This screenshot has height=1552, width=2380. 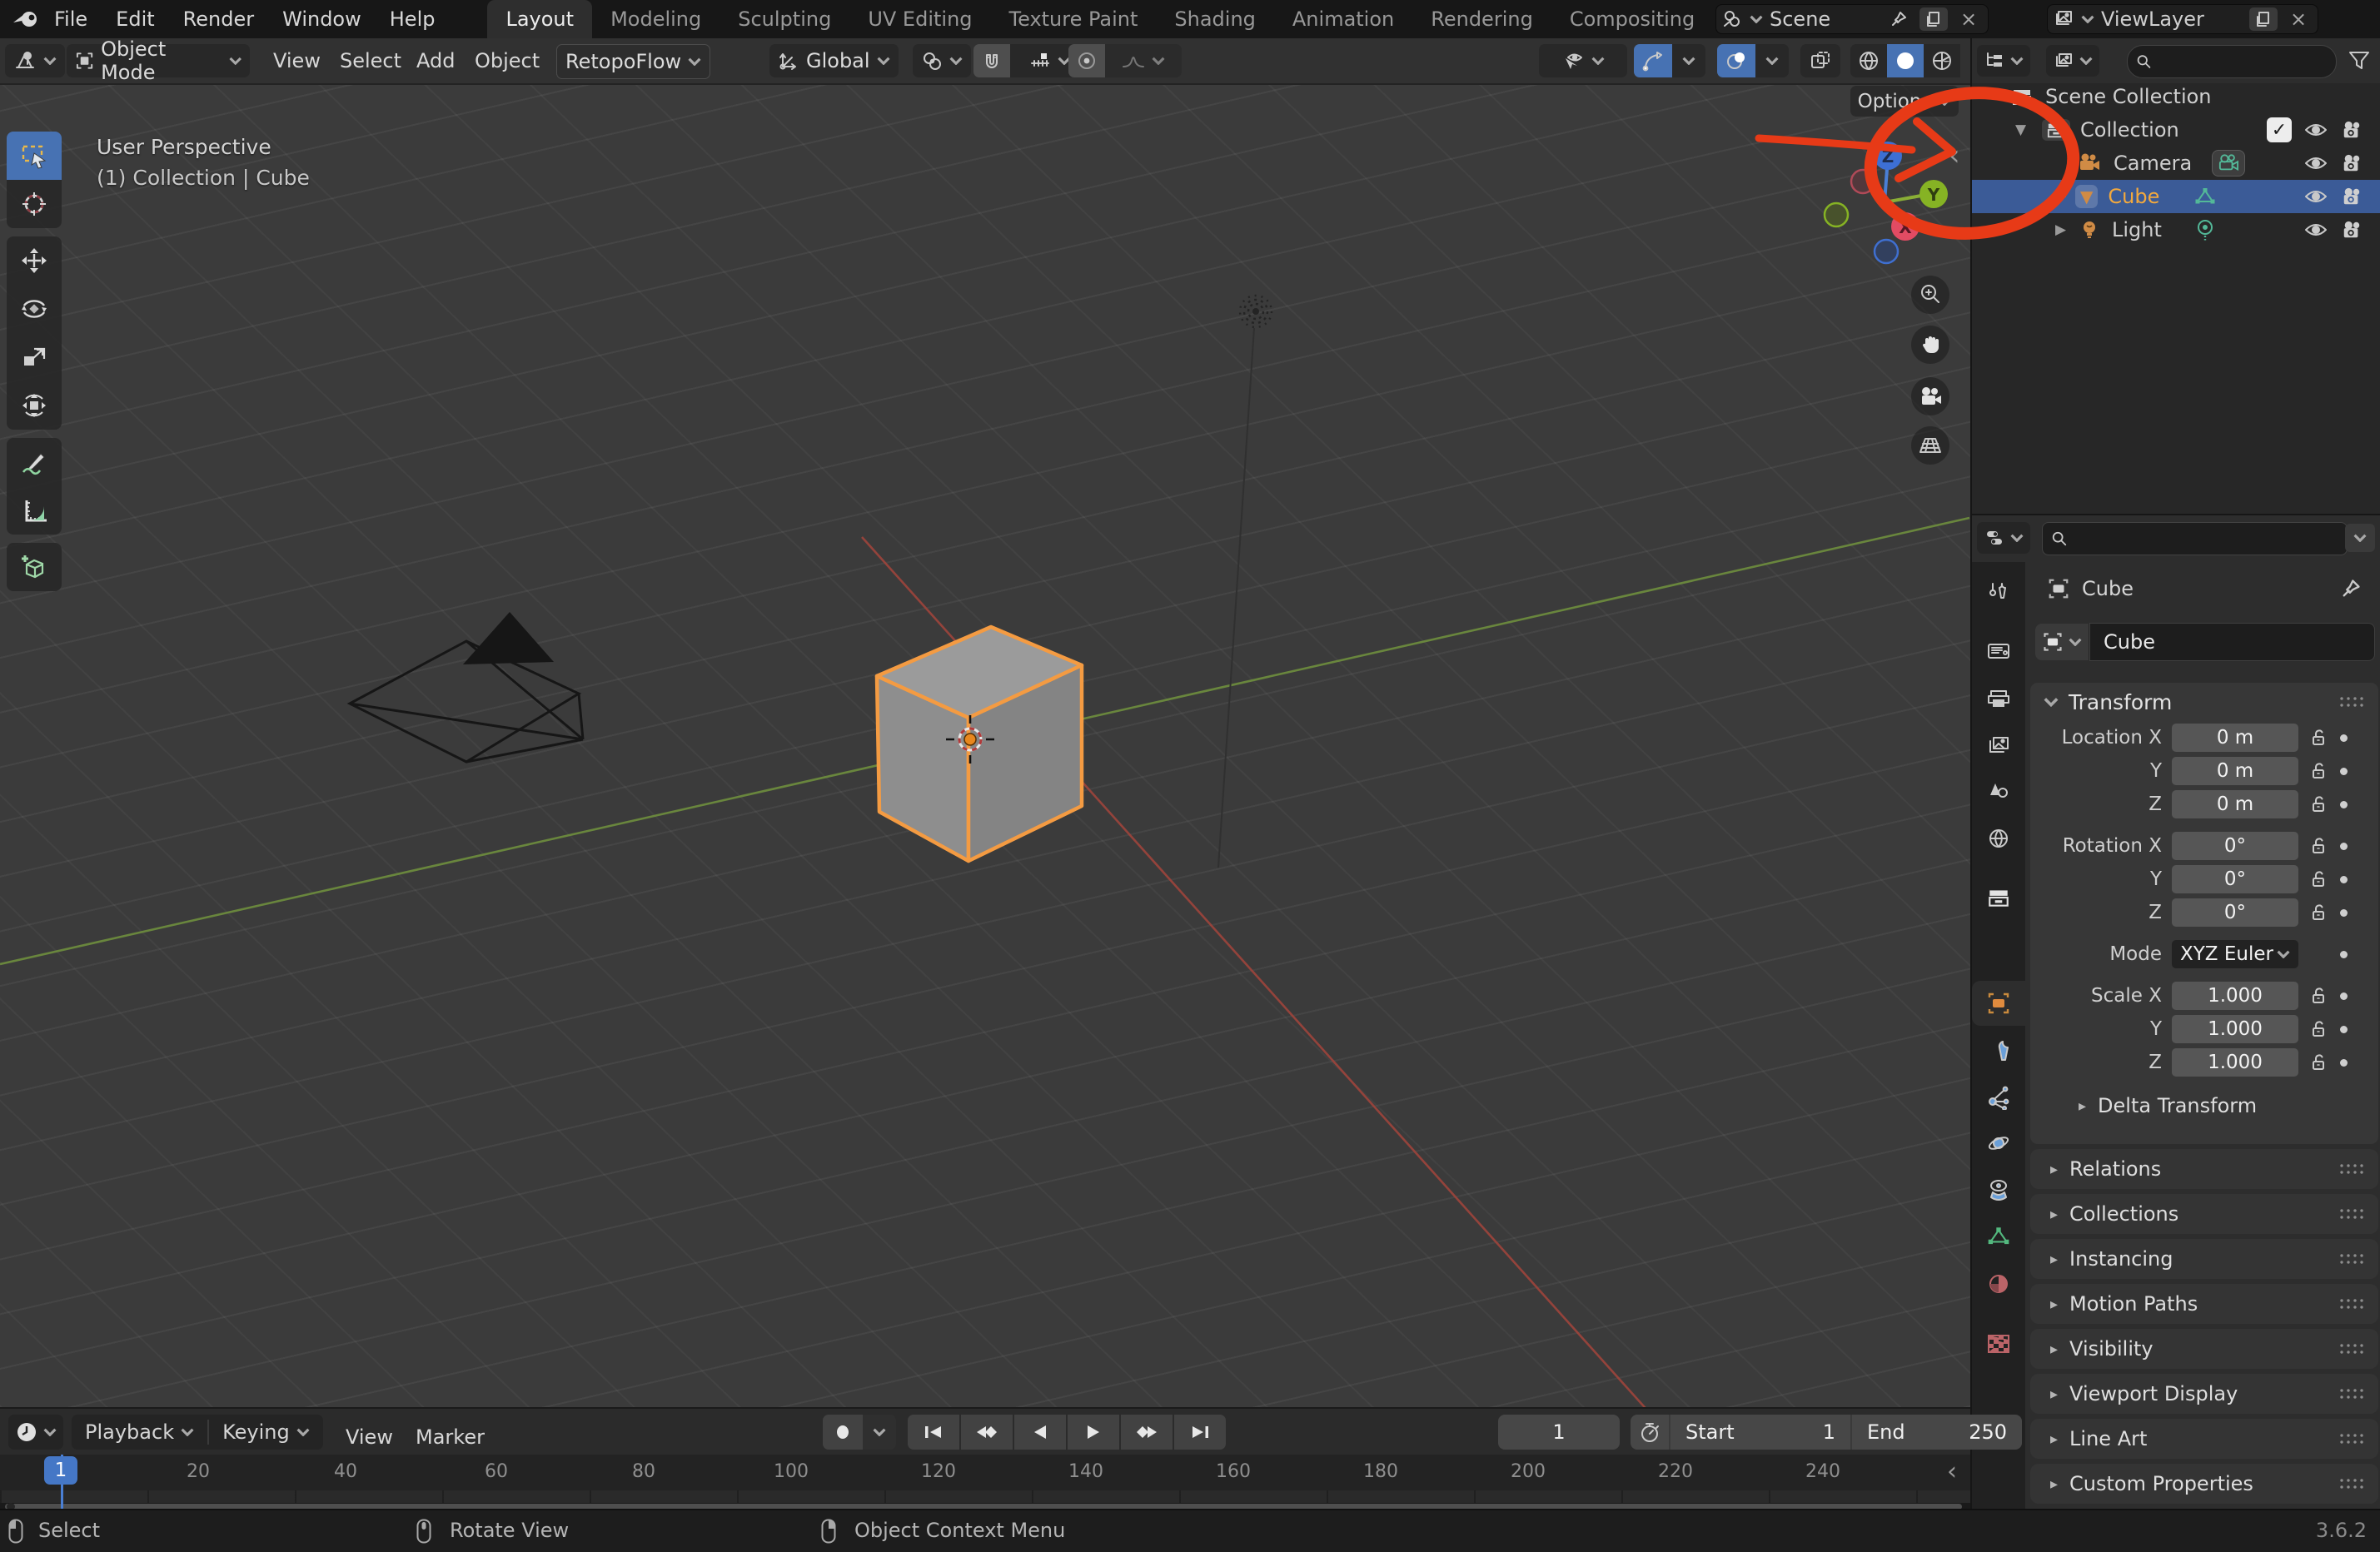 What do you see at coordinates (1934, 19) in the screenshot?
I see `new-scene-icon` at bounding box center [1934, 19].